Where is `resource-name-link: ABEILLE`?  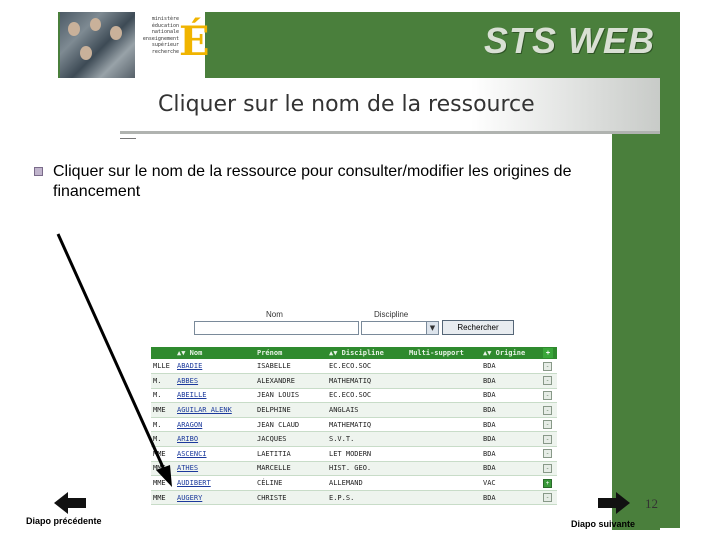
resource-name-link: ABEILLE is located at coordinates (192, 395).